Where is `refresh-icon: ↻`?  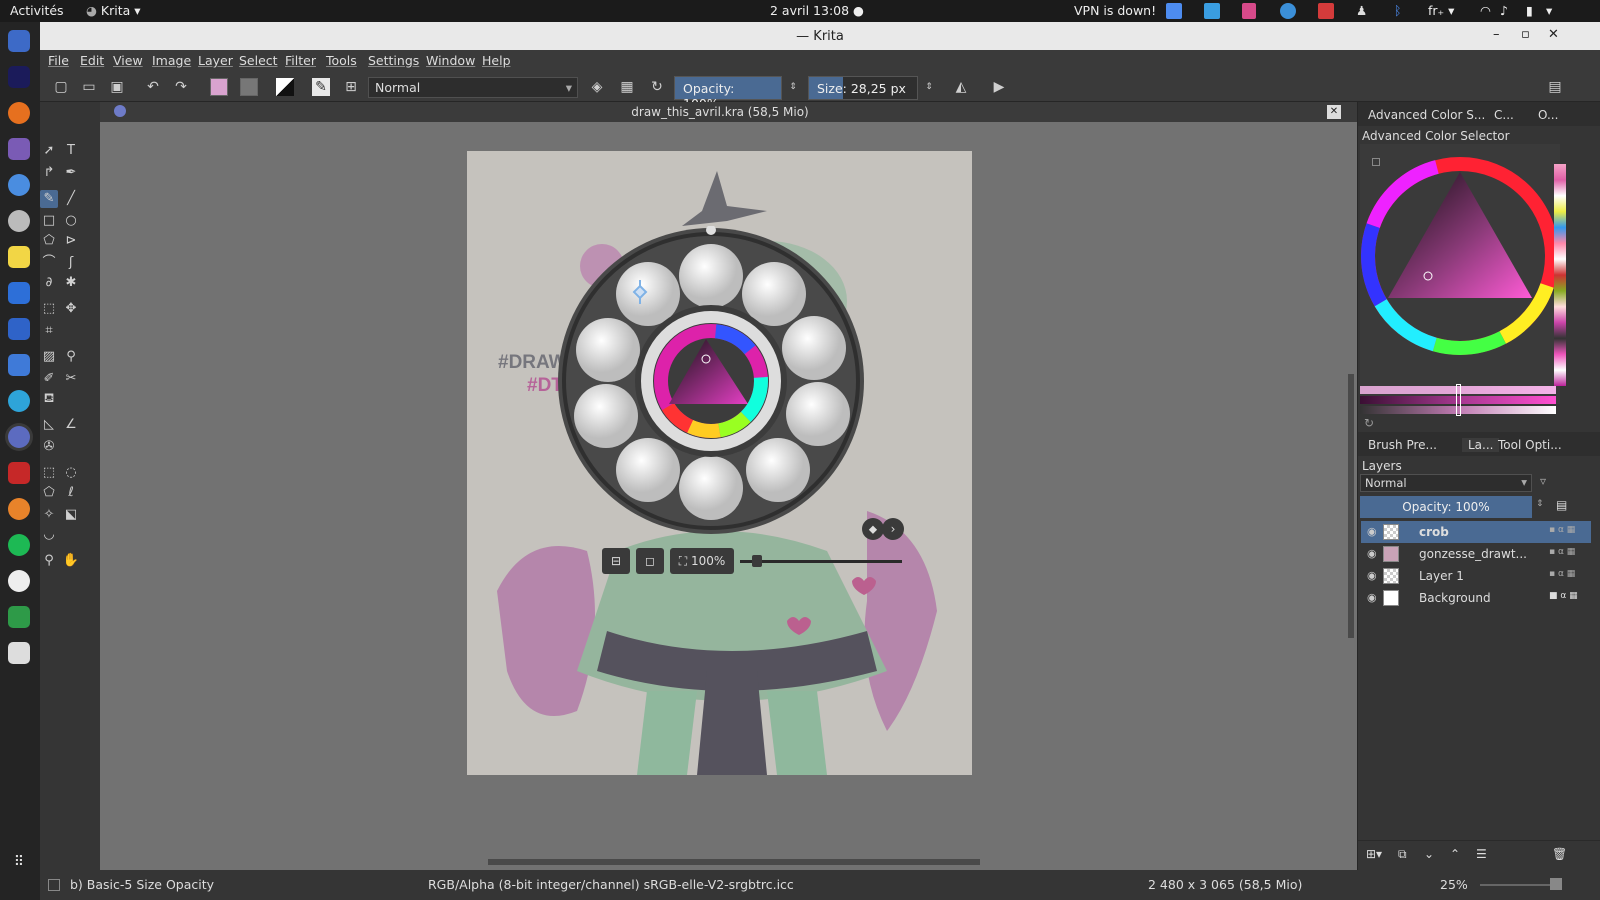 refresh-icon: ↻ is located at coordinates (1369, 423).